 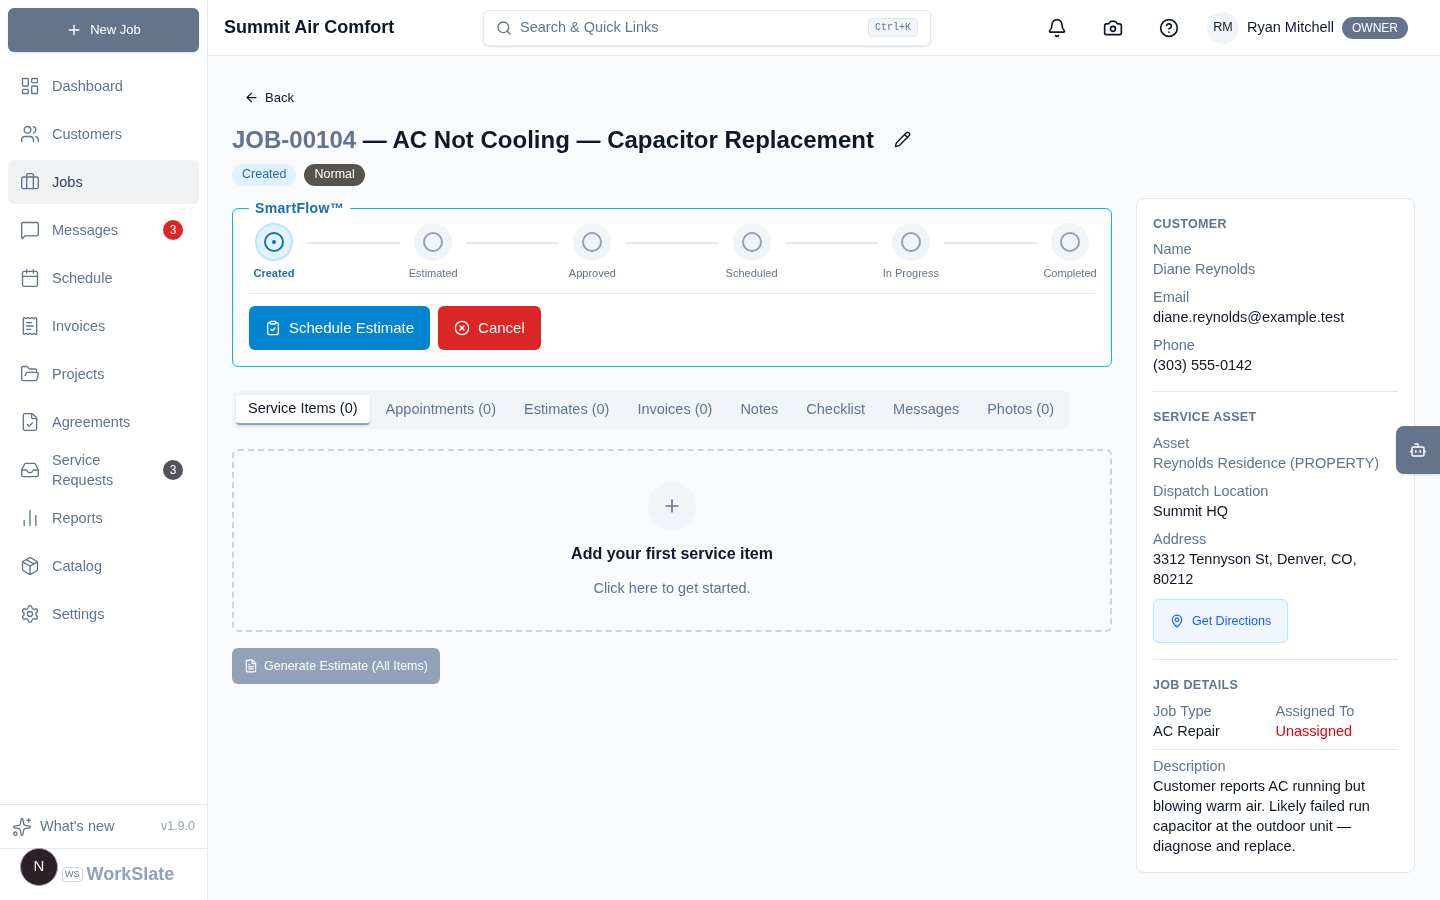 I want to click on file-check-icon, so click(x=30, y=422).